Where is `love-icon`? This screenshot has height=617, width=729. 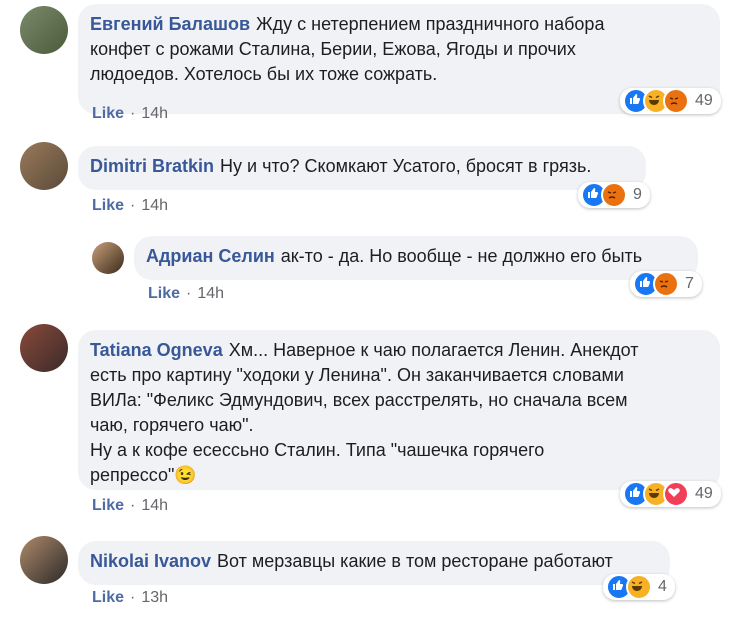 love-icon is located at coordinates (676, 494).